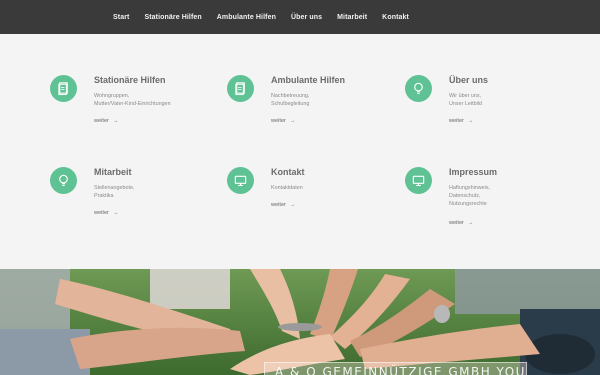 The image size is (600, 375). I want to click on nav-item-kontakt: Kontakt, so click(395, 17).